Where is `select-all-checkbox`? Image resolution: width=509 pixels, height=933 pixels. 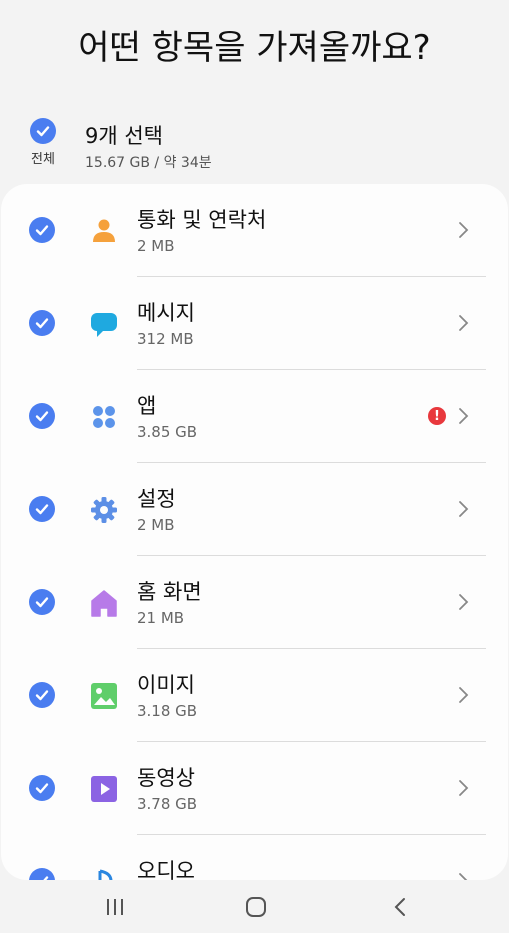 select-all-checkbox is located at coordinates (43, 131).